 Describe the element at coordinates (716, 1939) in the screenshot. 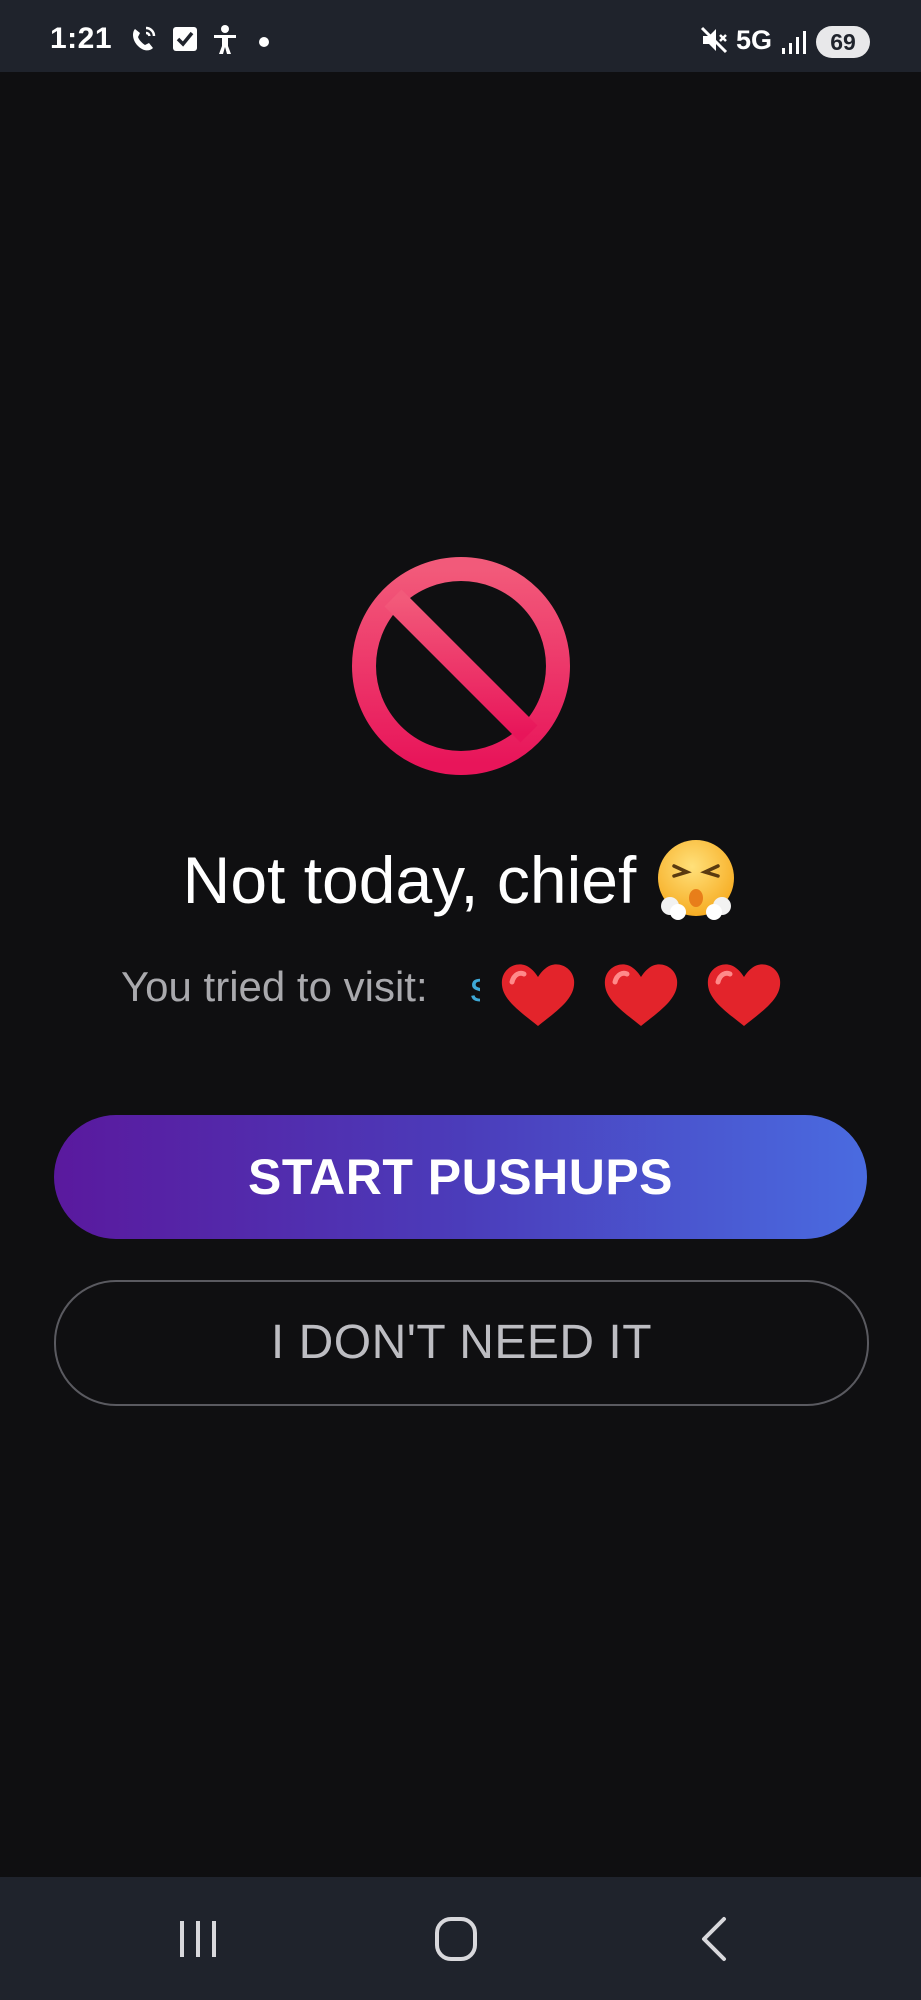

I see `back-icon` at that location.